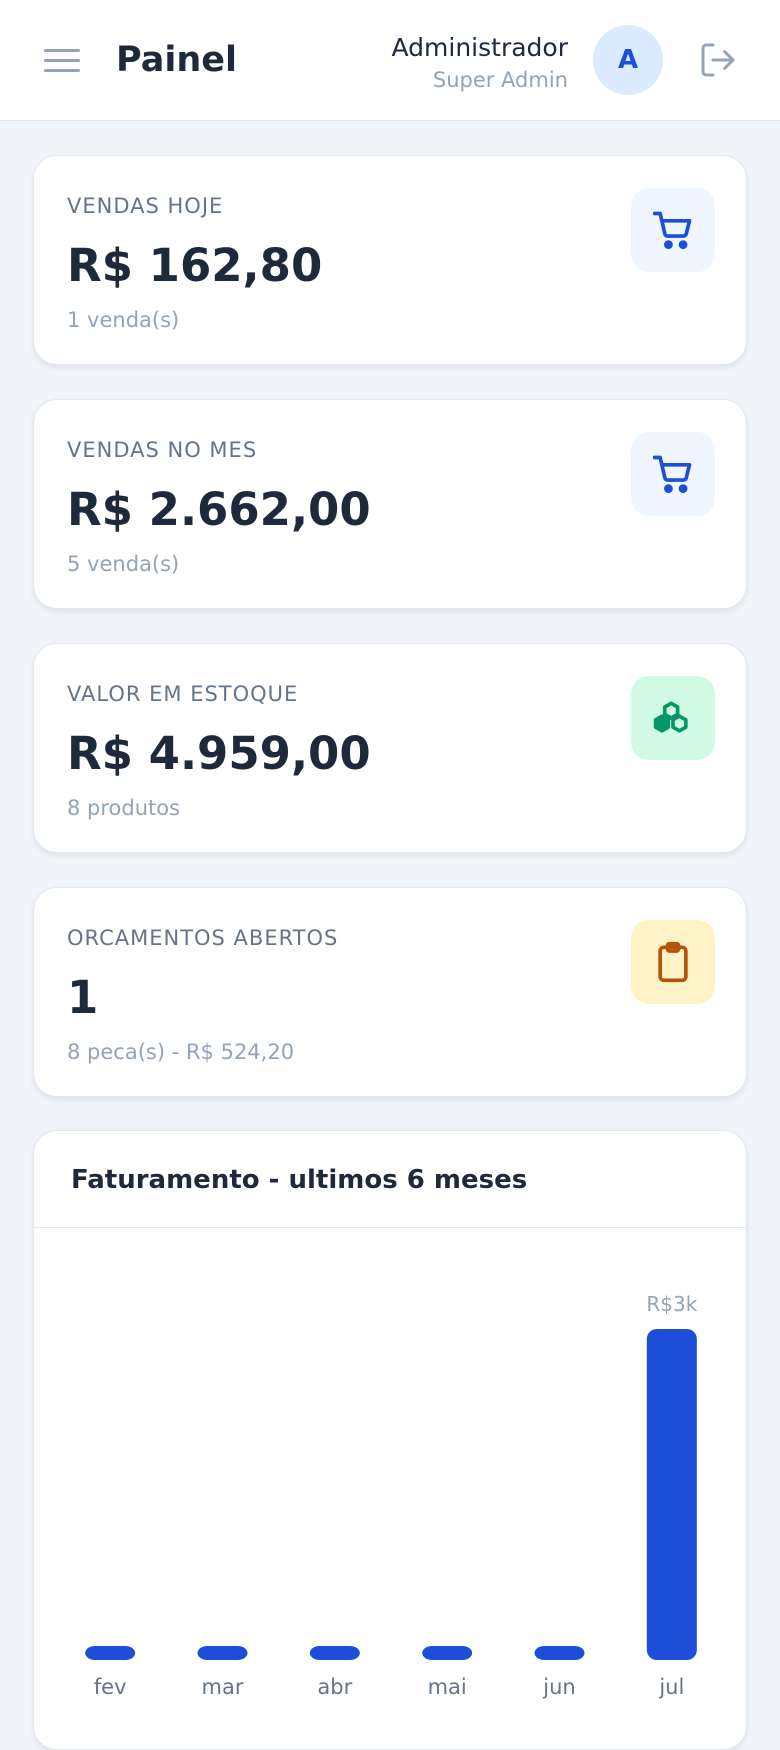 The image size is (780, 1750). Describe the element at coordinates (222, 1653) in the screenshot. I see `bar-mar` at that location.